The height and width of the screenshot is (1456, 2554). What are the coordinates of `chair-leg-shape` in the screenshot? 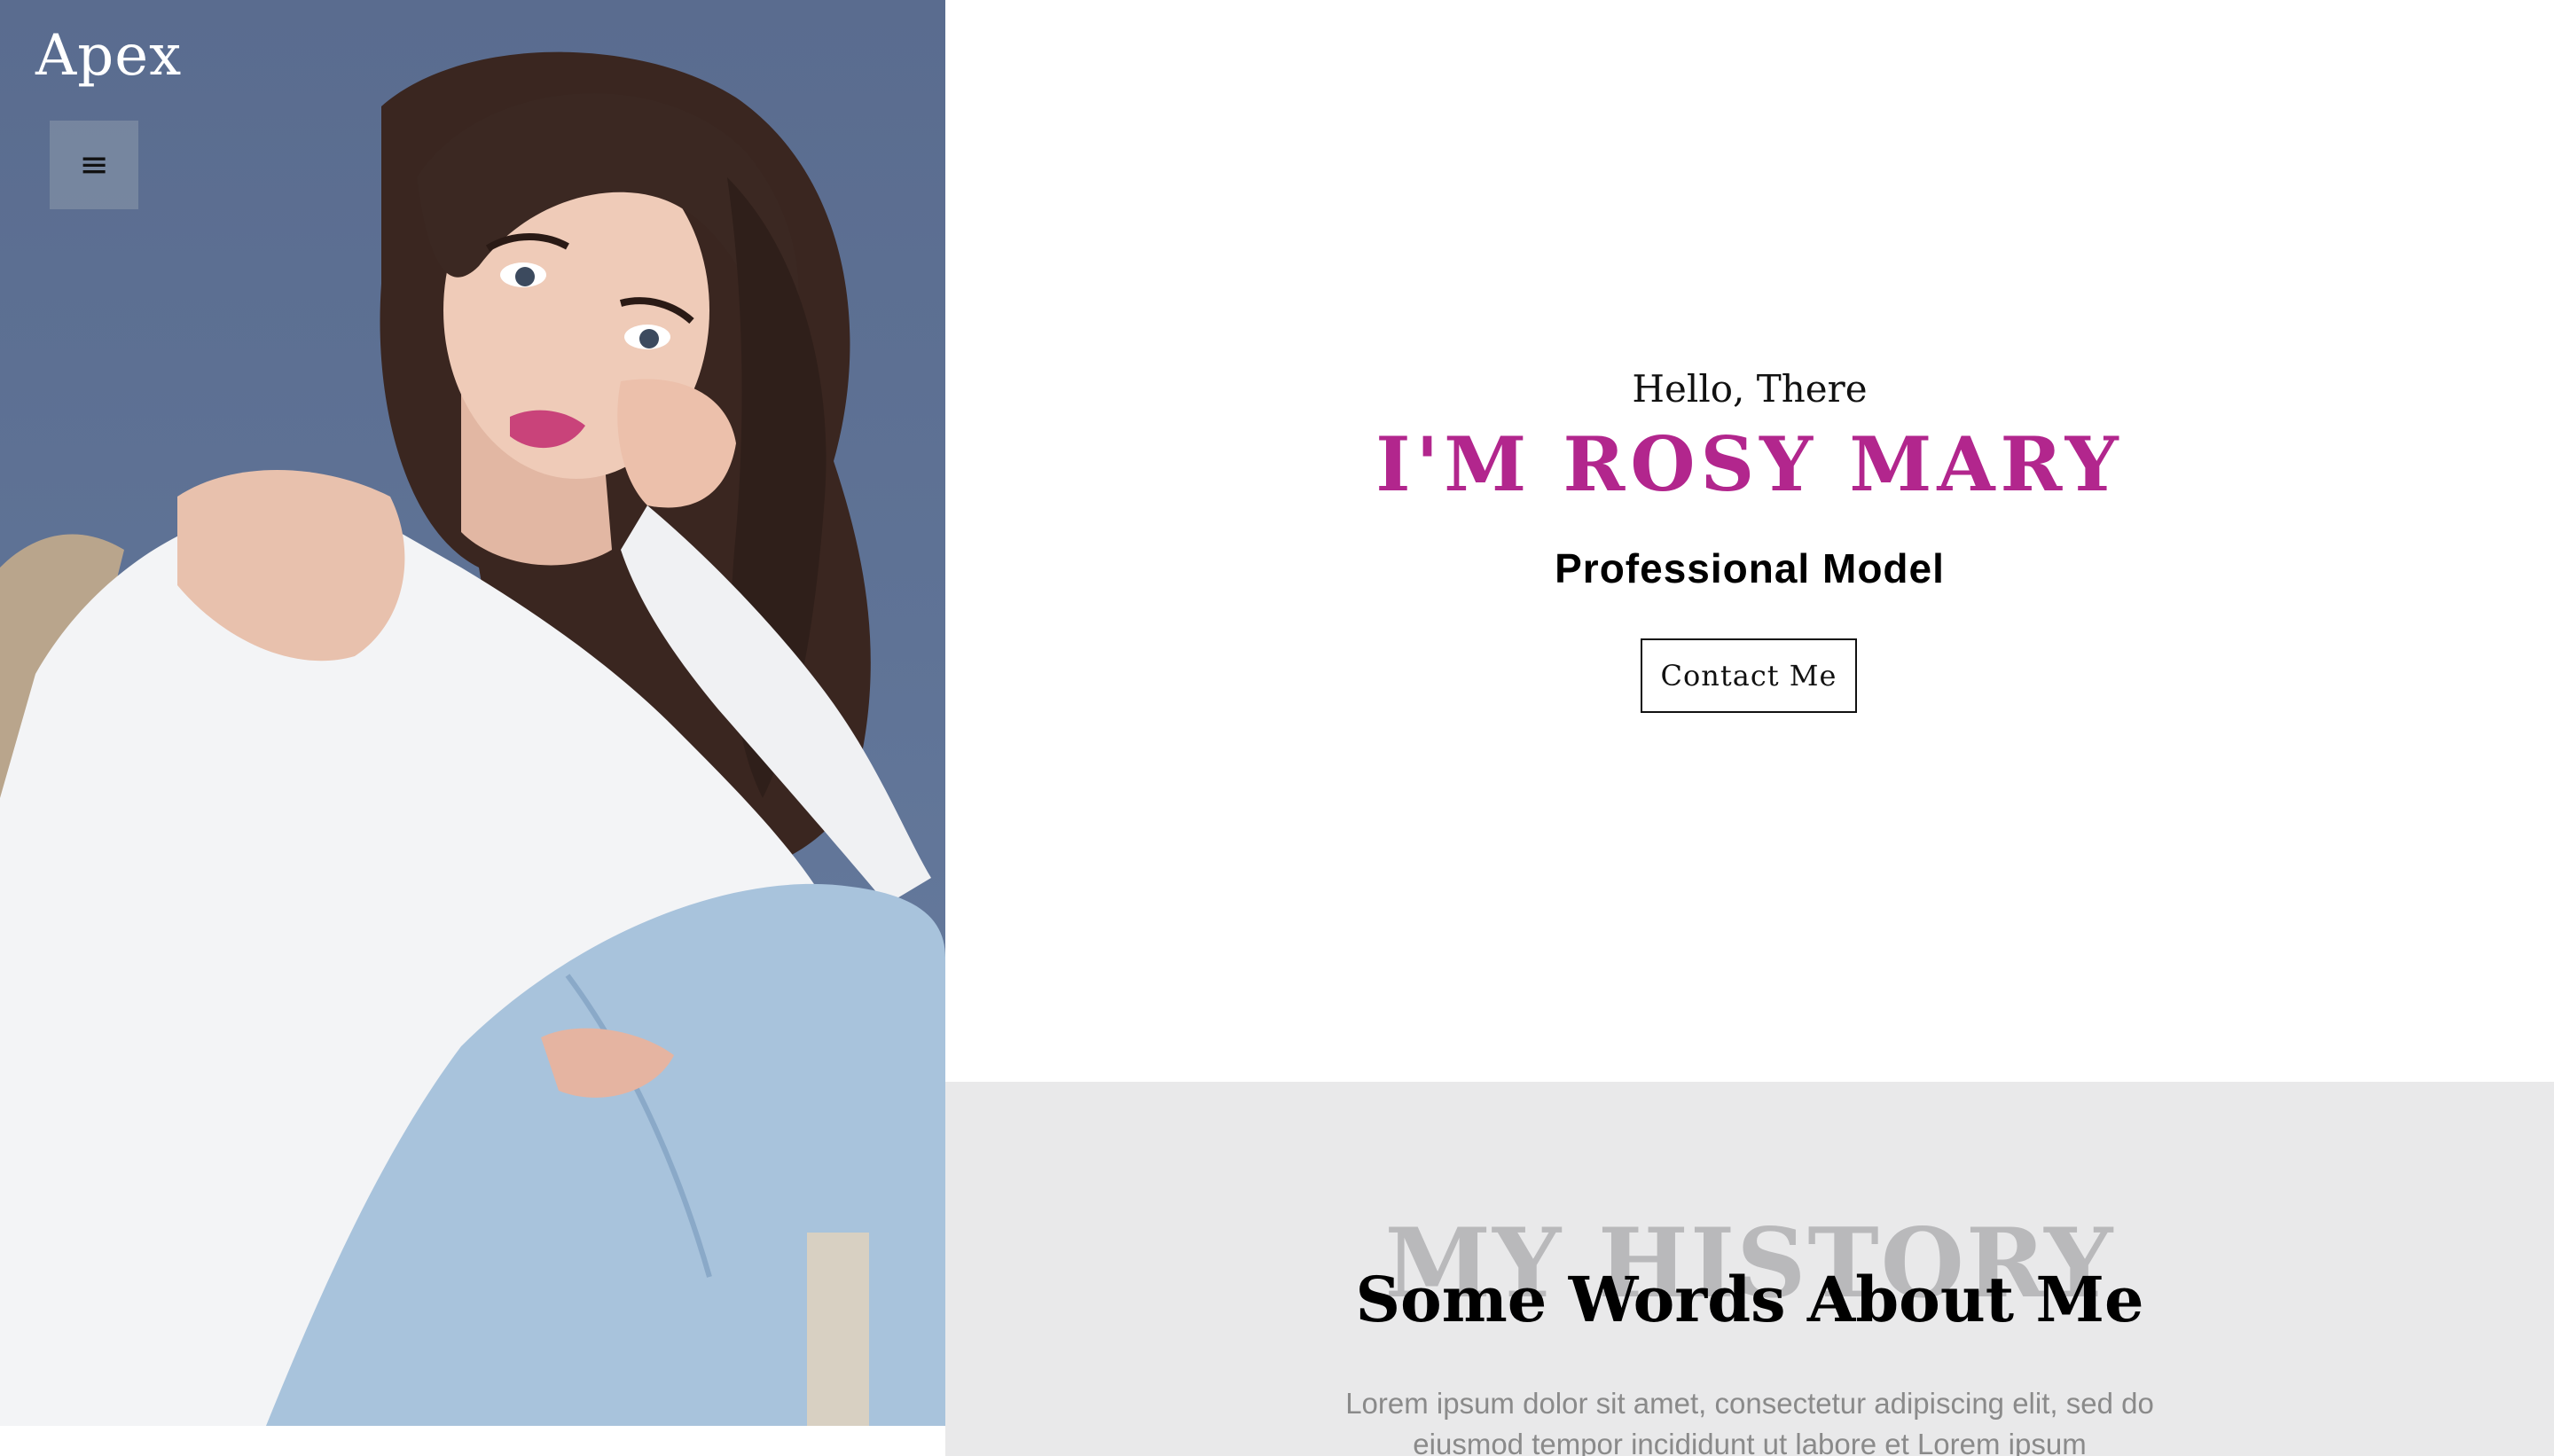 It's located at (838, 1329).